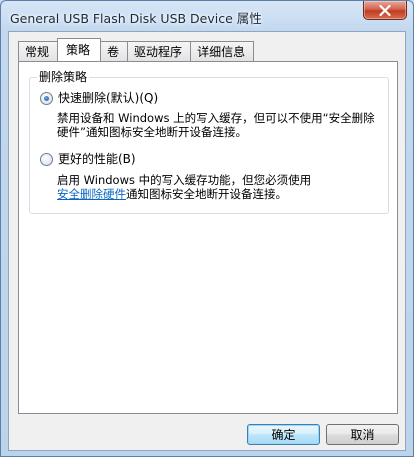  What do you see at coordinates (114, 51) in the screenshot?
I see `tab-volume: 卷` at bounding box center [114, 51].